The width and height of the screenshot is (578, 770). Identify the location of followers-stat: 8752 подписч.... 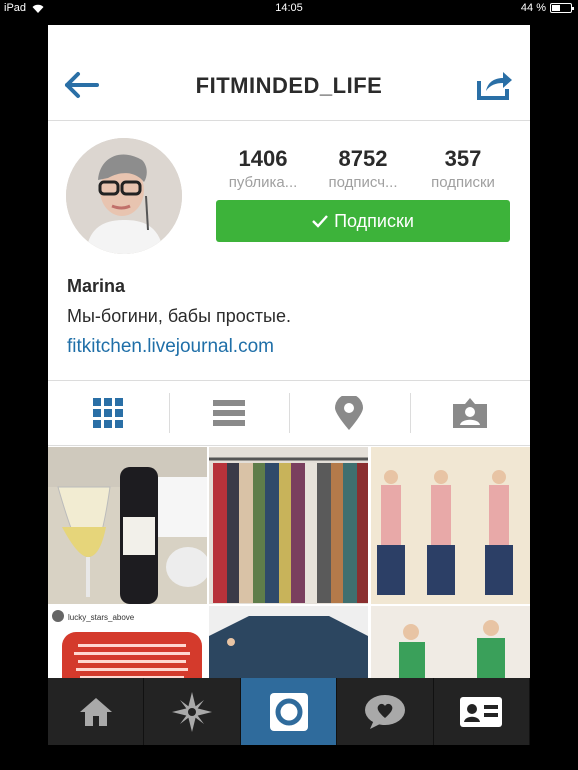
(363, 168).